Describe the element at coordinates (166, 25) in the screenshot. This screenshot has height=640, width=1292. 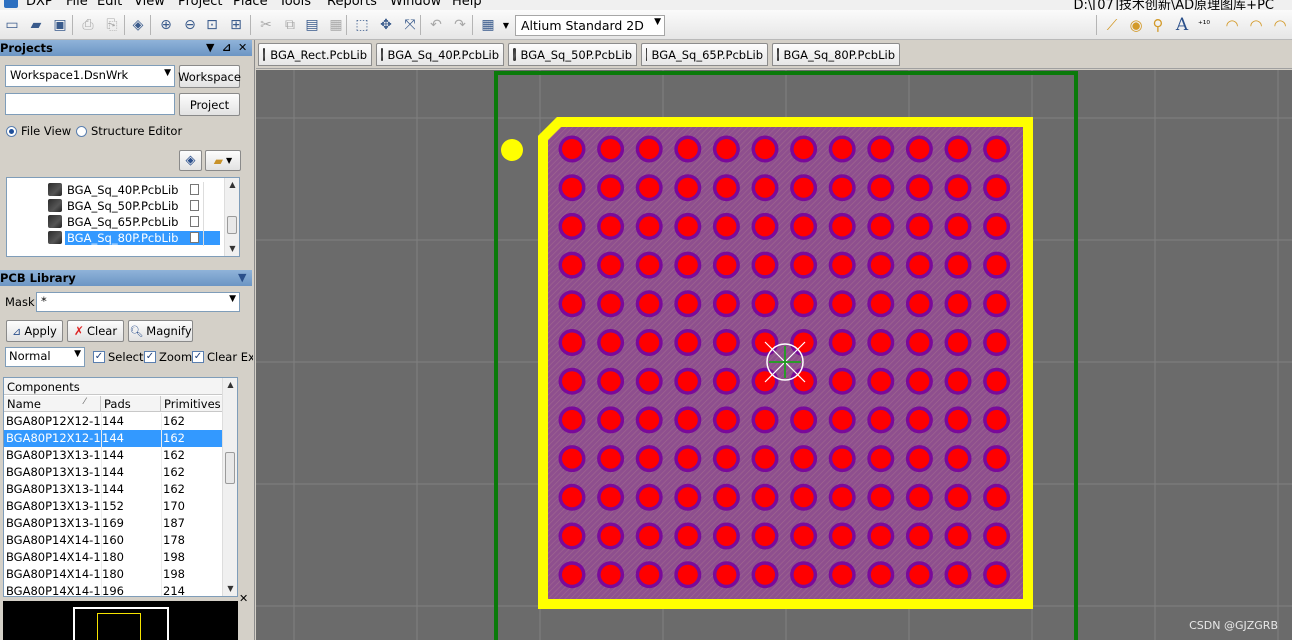
I see `zoom-in-icon: ⊕` at that location.